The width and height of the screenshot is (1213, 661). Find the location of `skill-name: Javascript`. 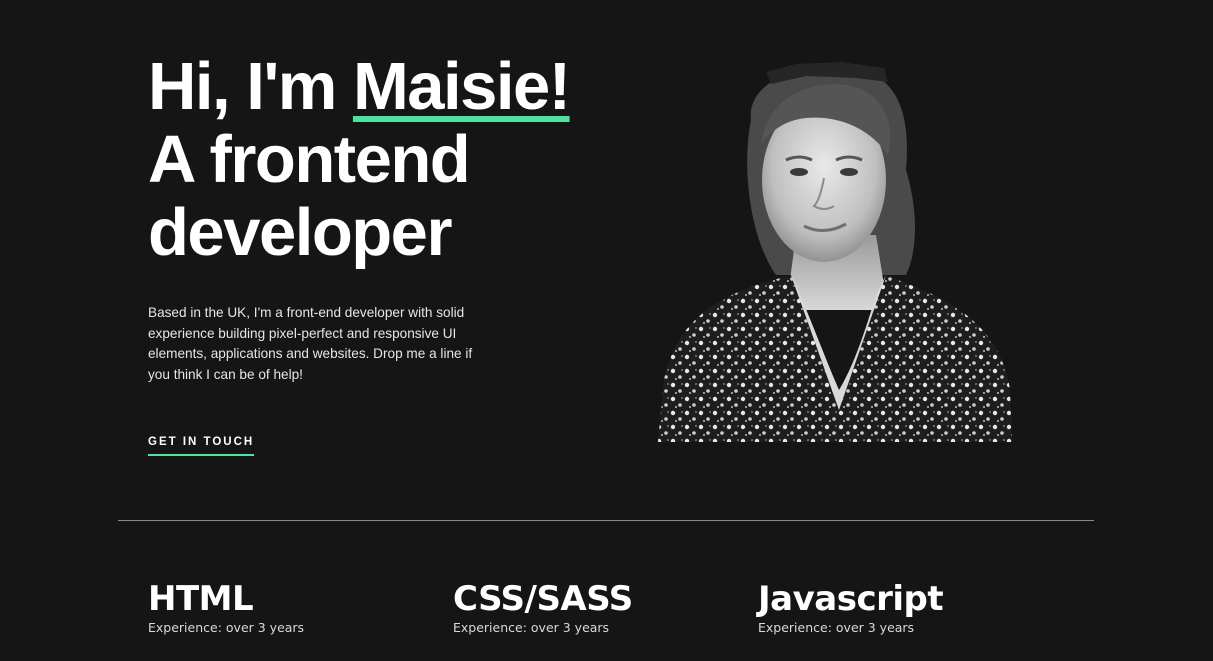

skill-name: Javascript is located at coordinates (851, 599).